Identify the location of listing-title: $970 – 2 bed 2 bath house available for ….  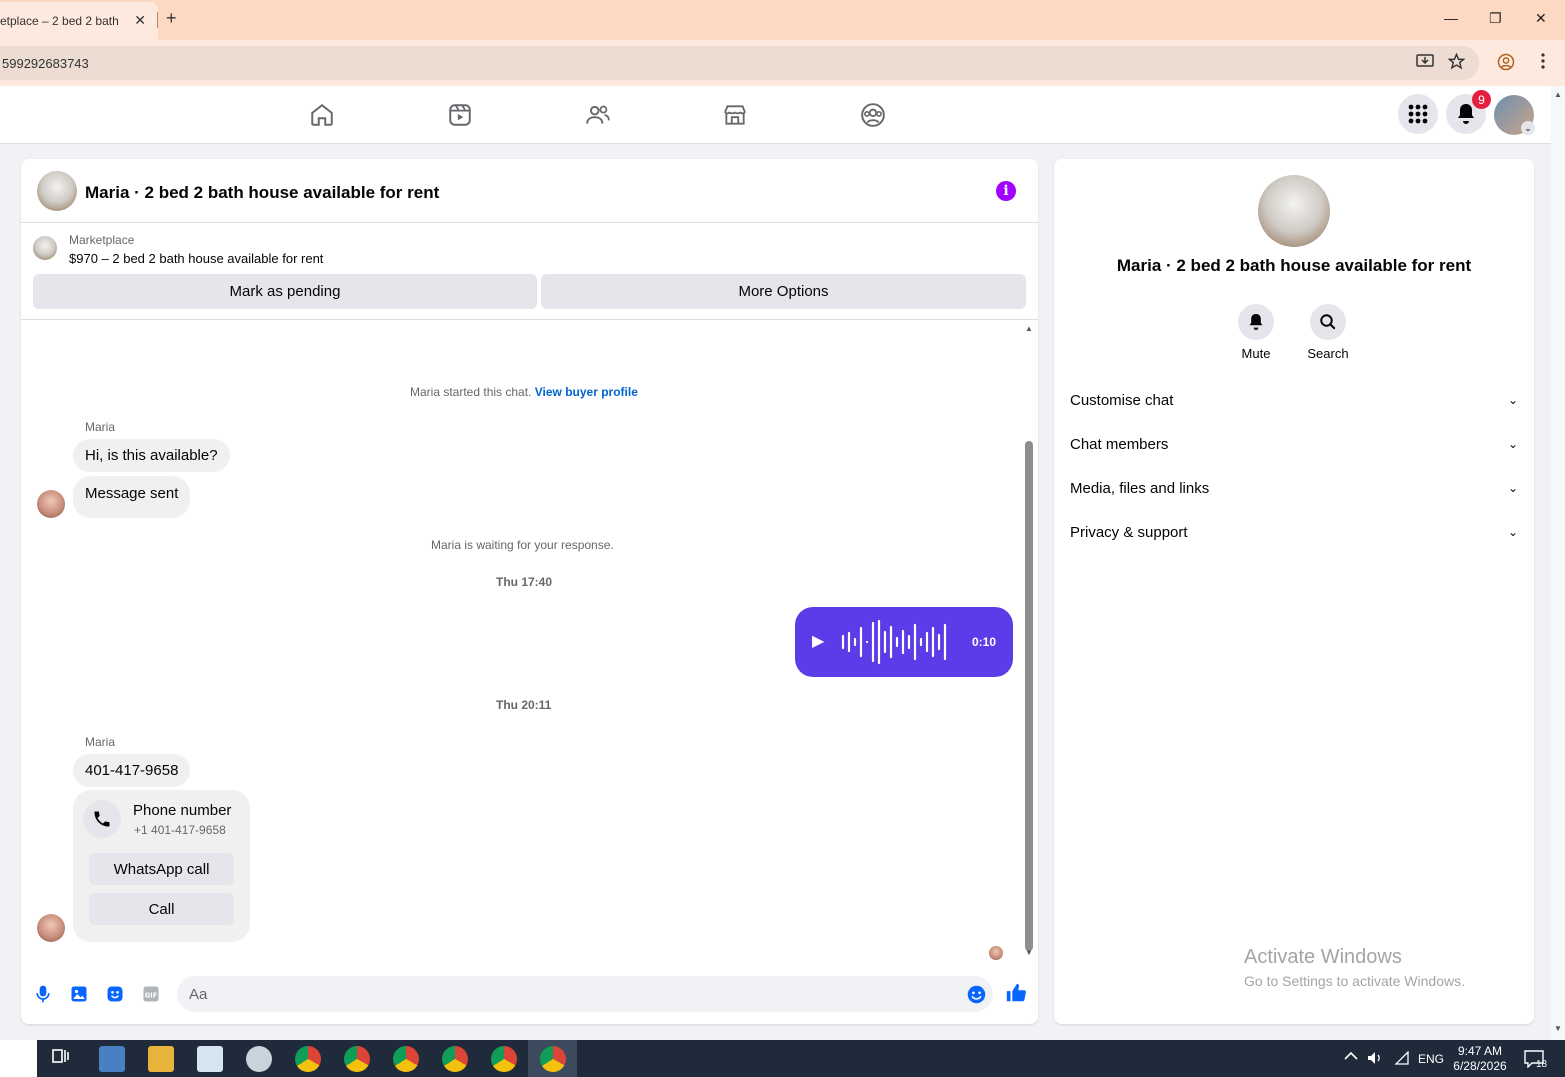
(196, 258).